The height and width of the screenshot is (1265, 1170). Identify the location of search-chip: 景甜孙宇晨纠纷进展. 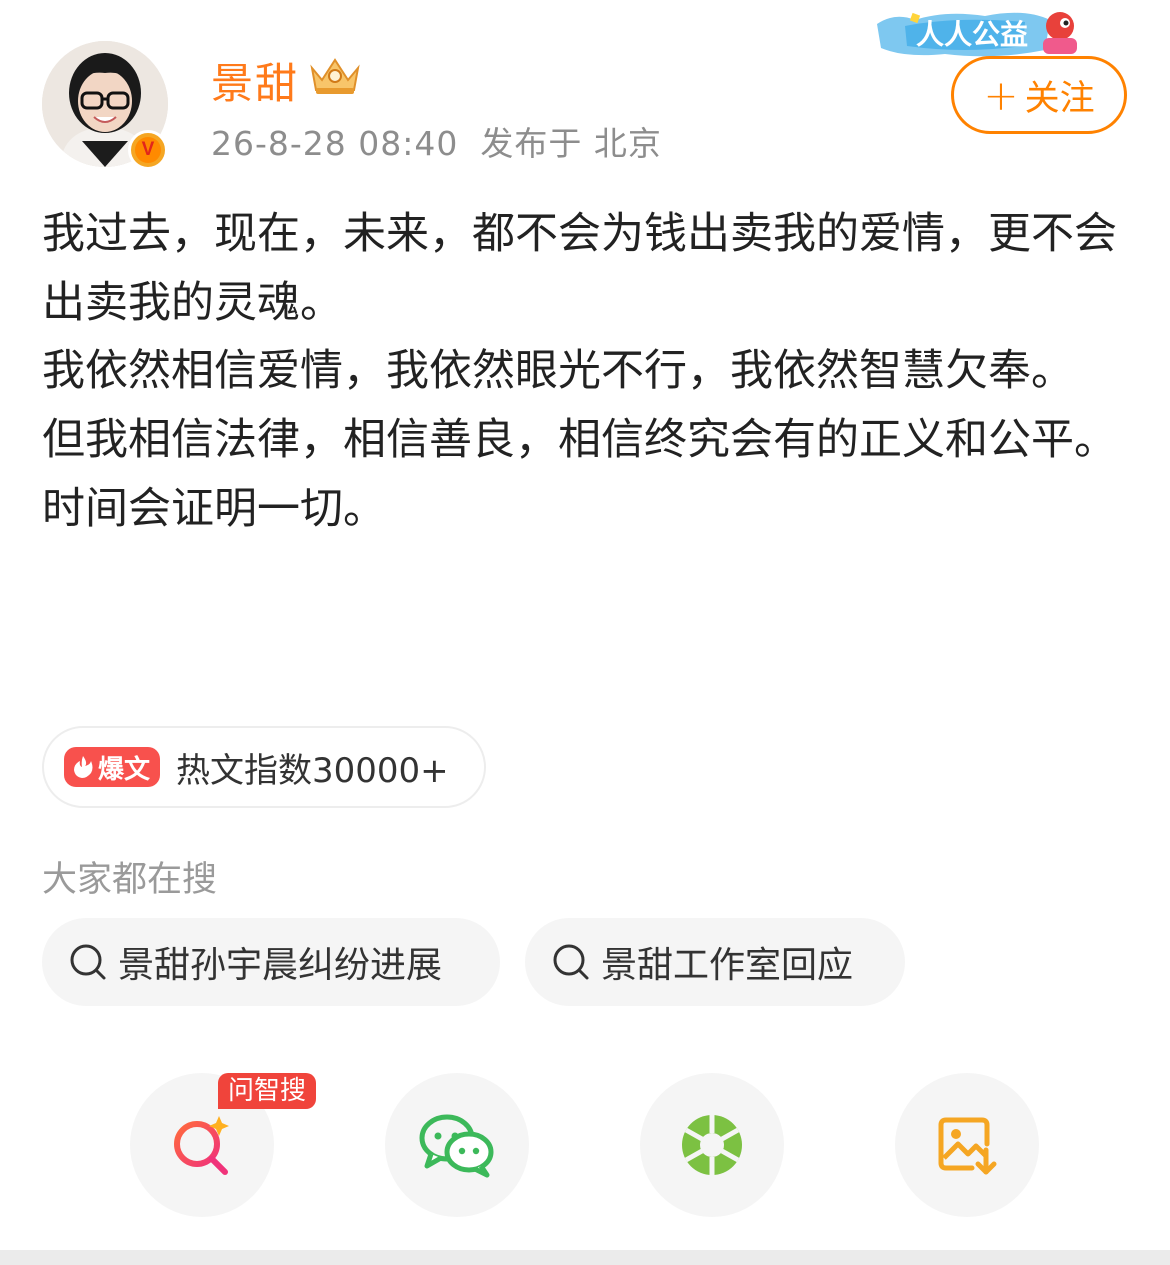
(271, 962).